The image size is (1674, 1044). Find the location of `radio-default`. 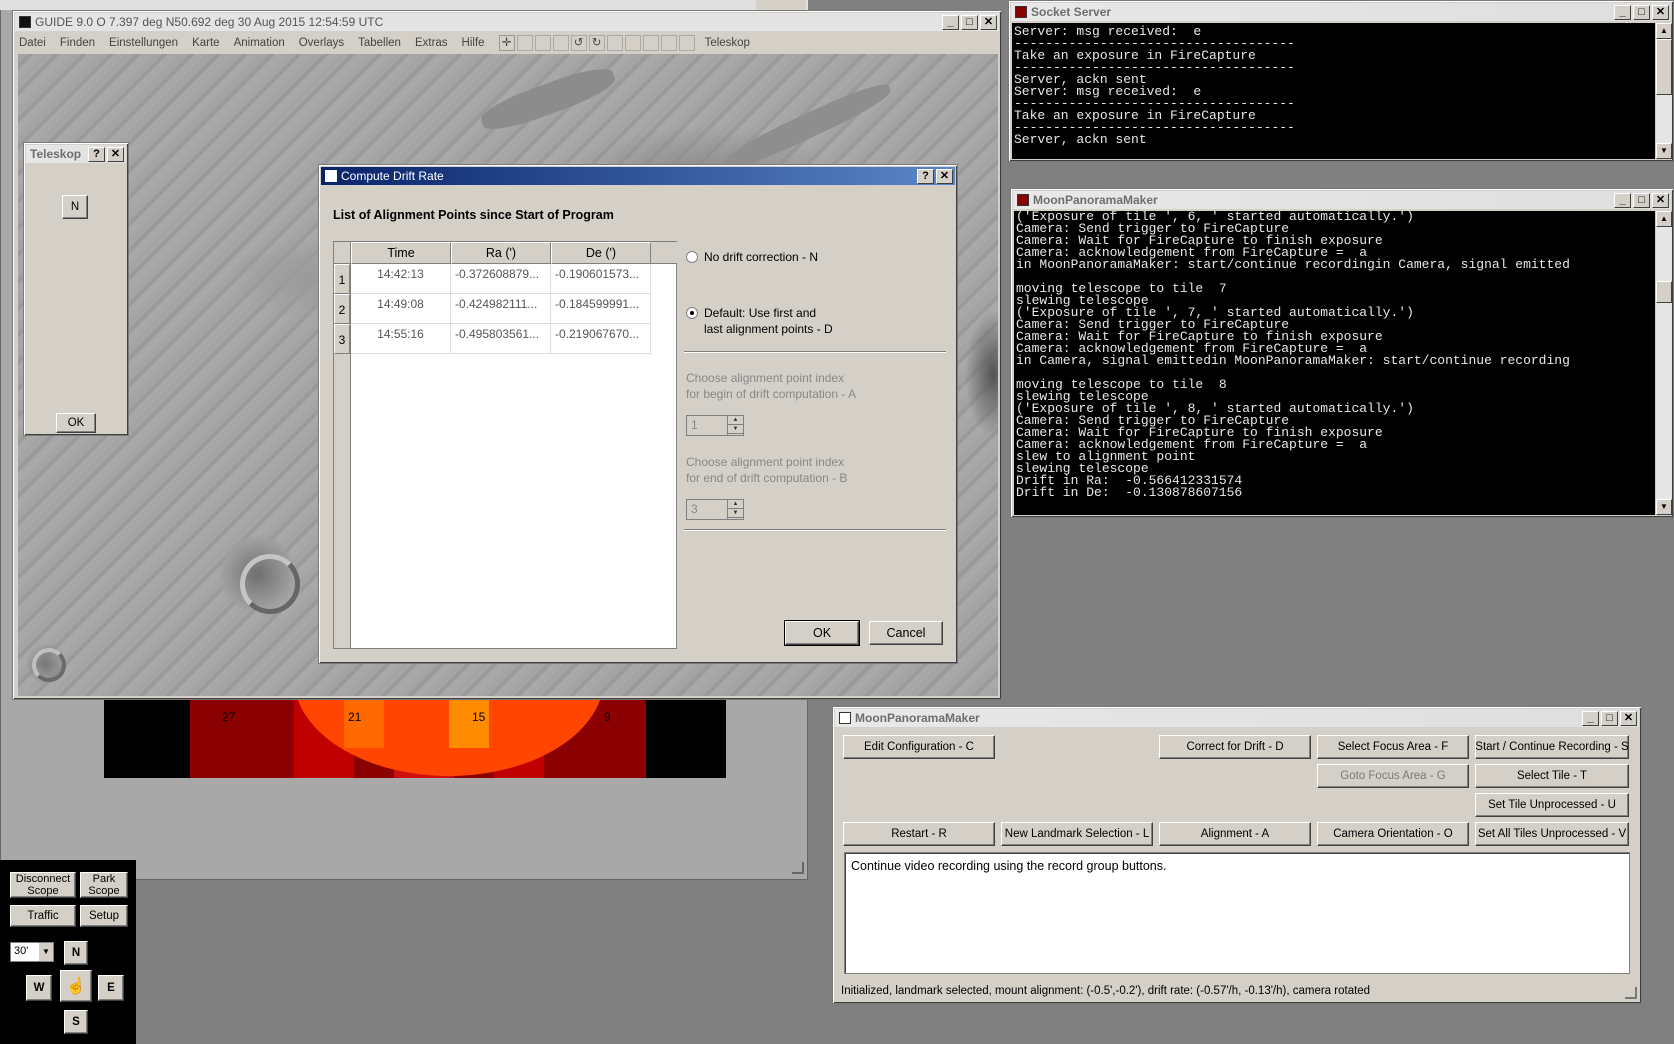

radio-default is located at coordinates (692, 313).